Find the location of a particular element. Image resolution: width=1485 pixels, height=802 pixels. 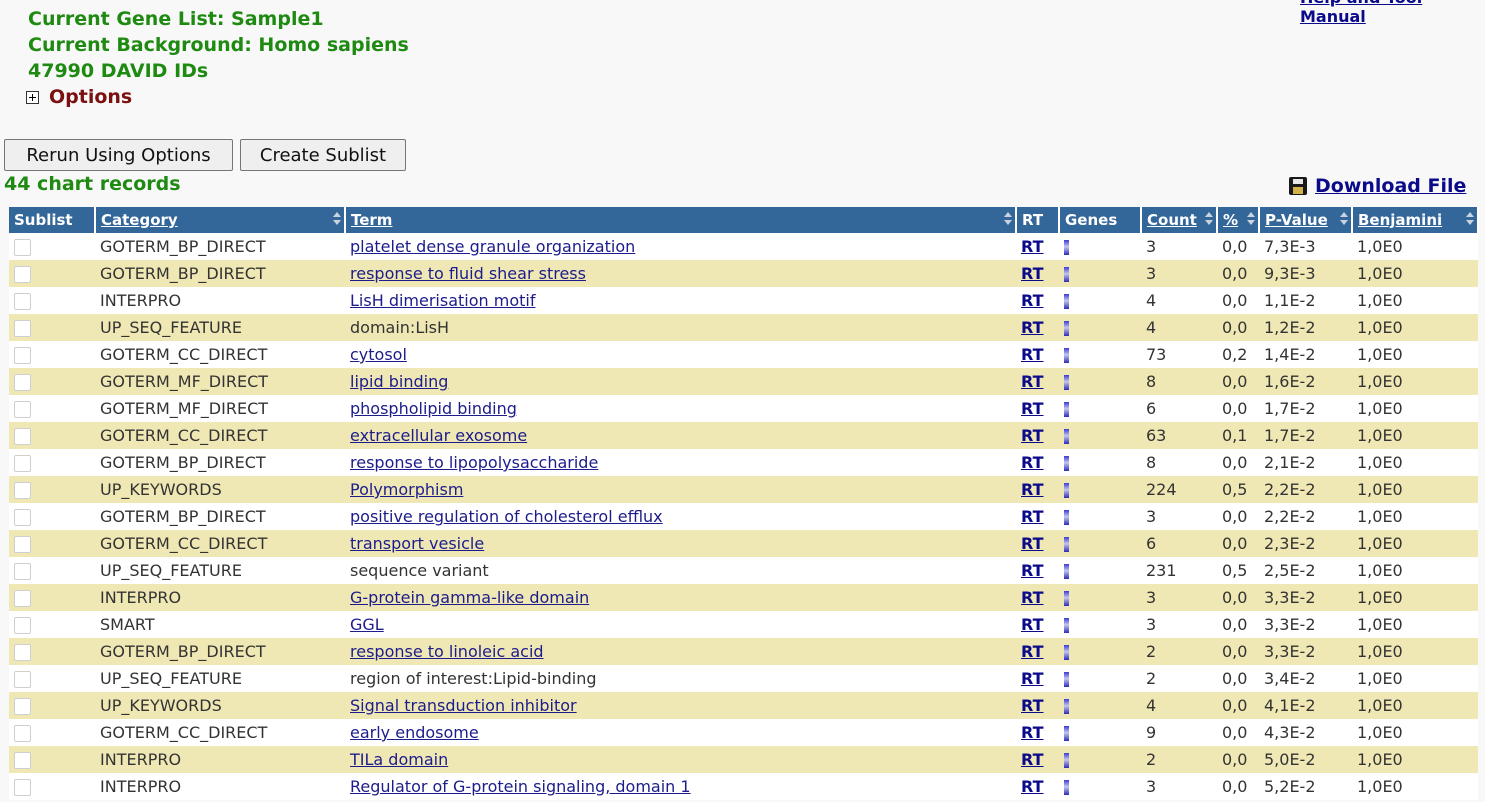

col-header-label: Term is located at coordinates (371, 220).